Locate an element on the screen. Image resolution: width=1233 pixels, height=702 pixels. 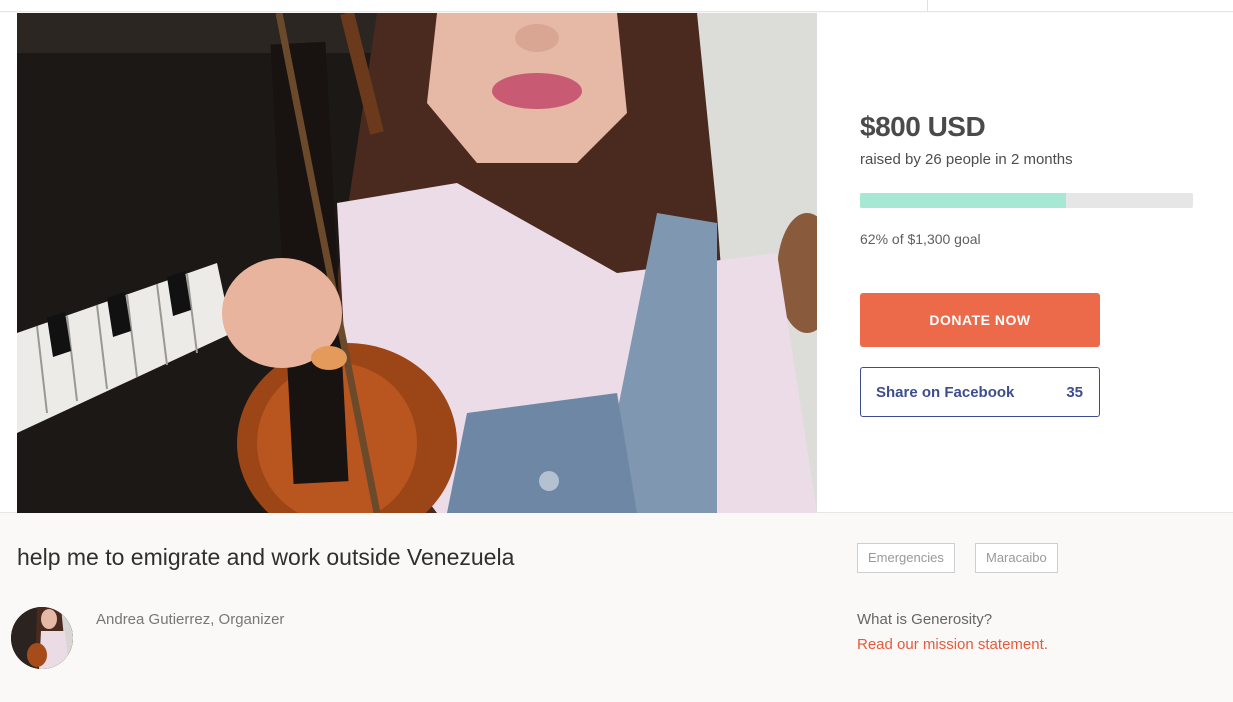
share-facebook-button: Share on Facebook 35 is located at coordinates (980, 392).